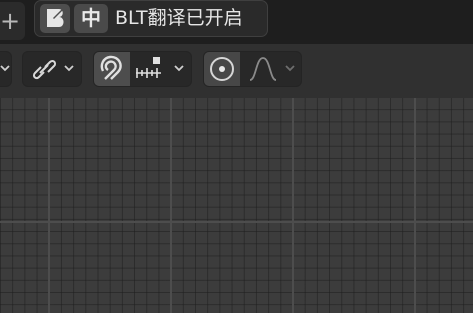 The width and height of the screenshot is (473, 313). Describe the element at coordinates (179, 18) in the screenshot. I see `translation-status: BLT翻译已开启` at that location.